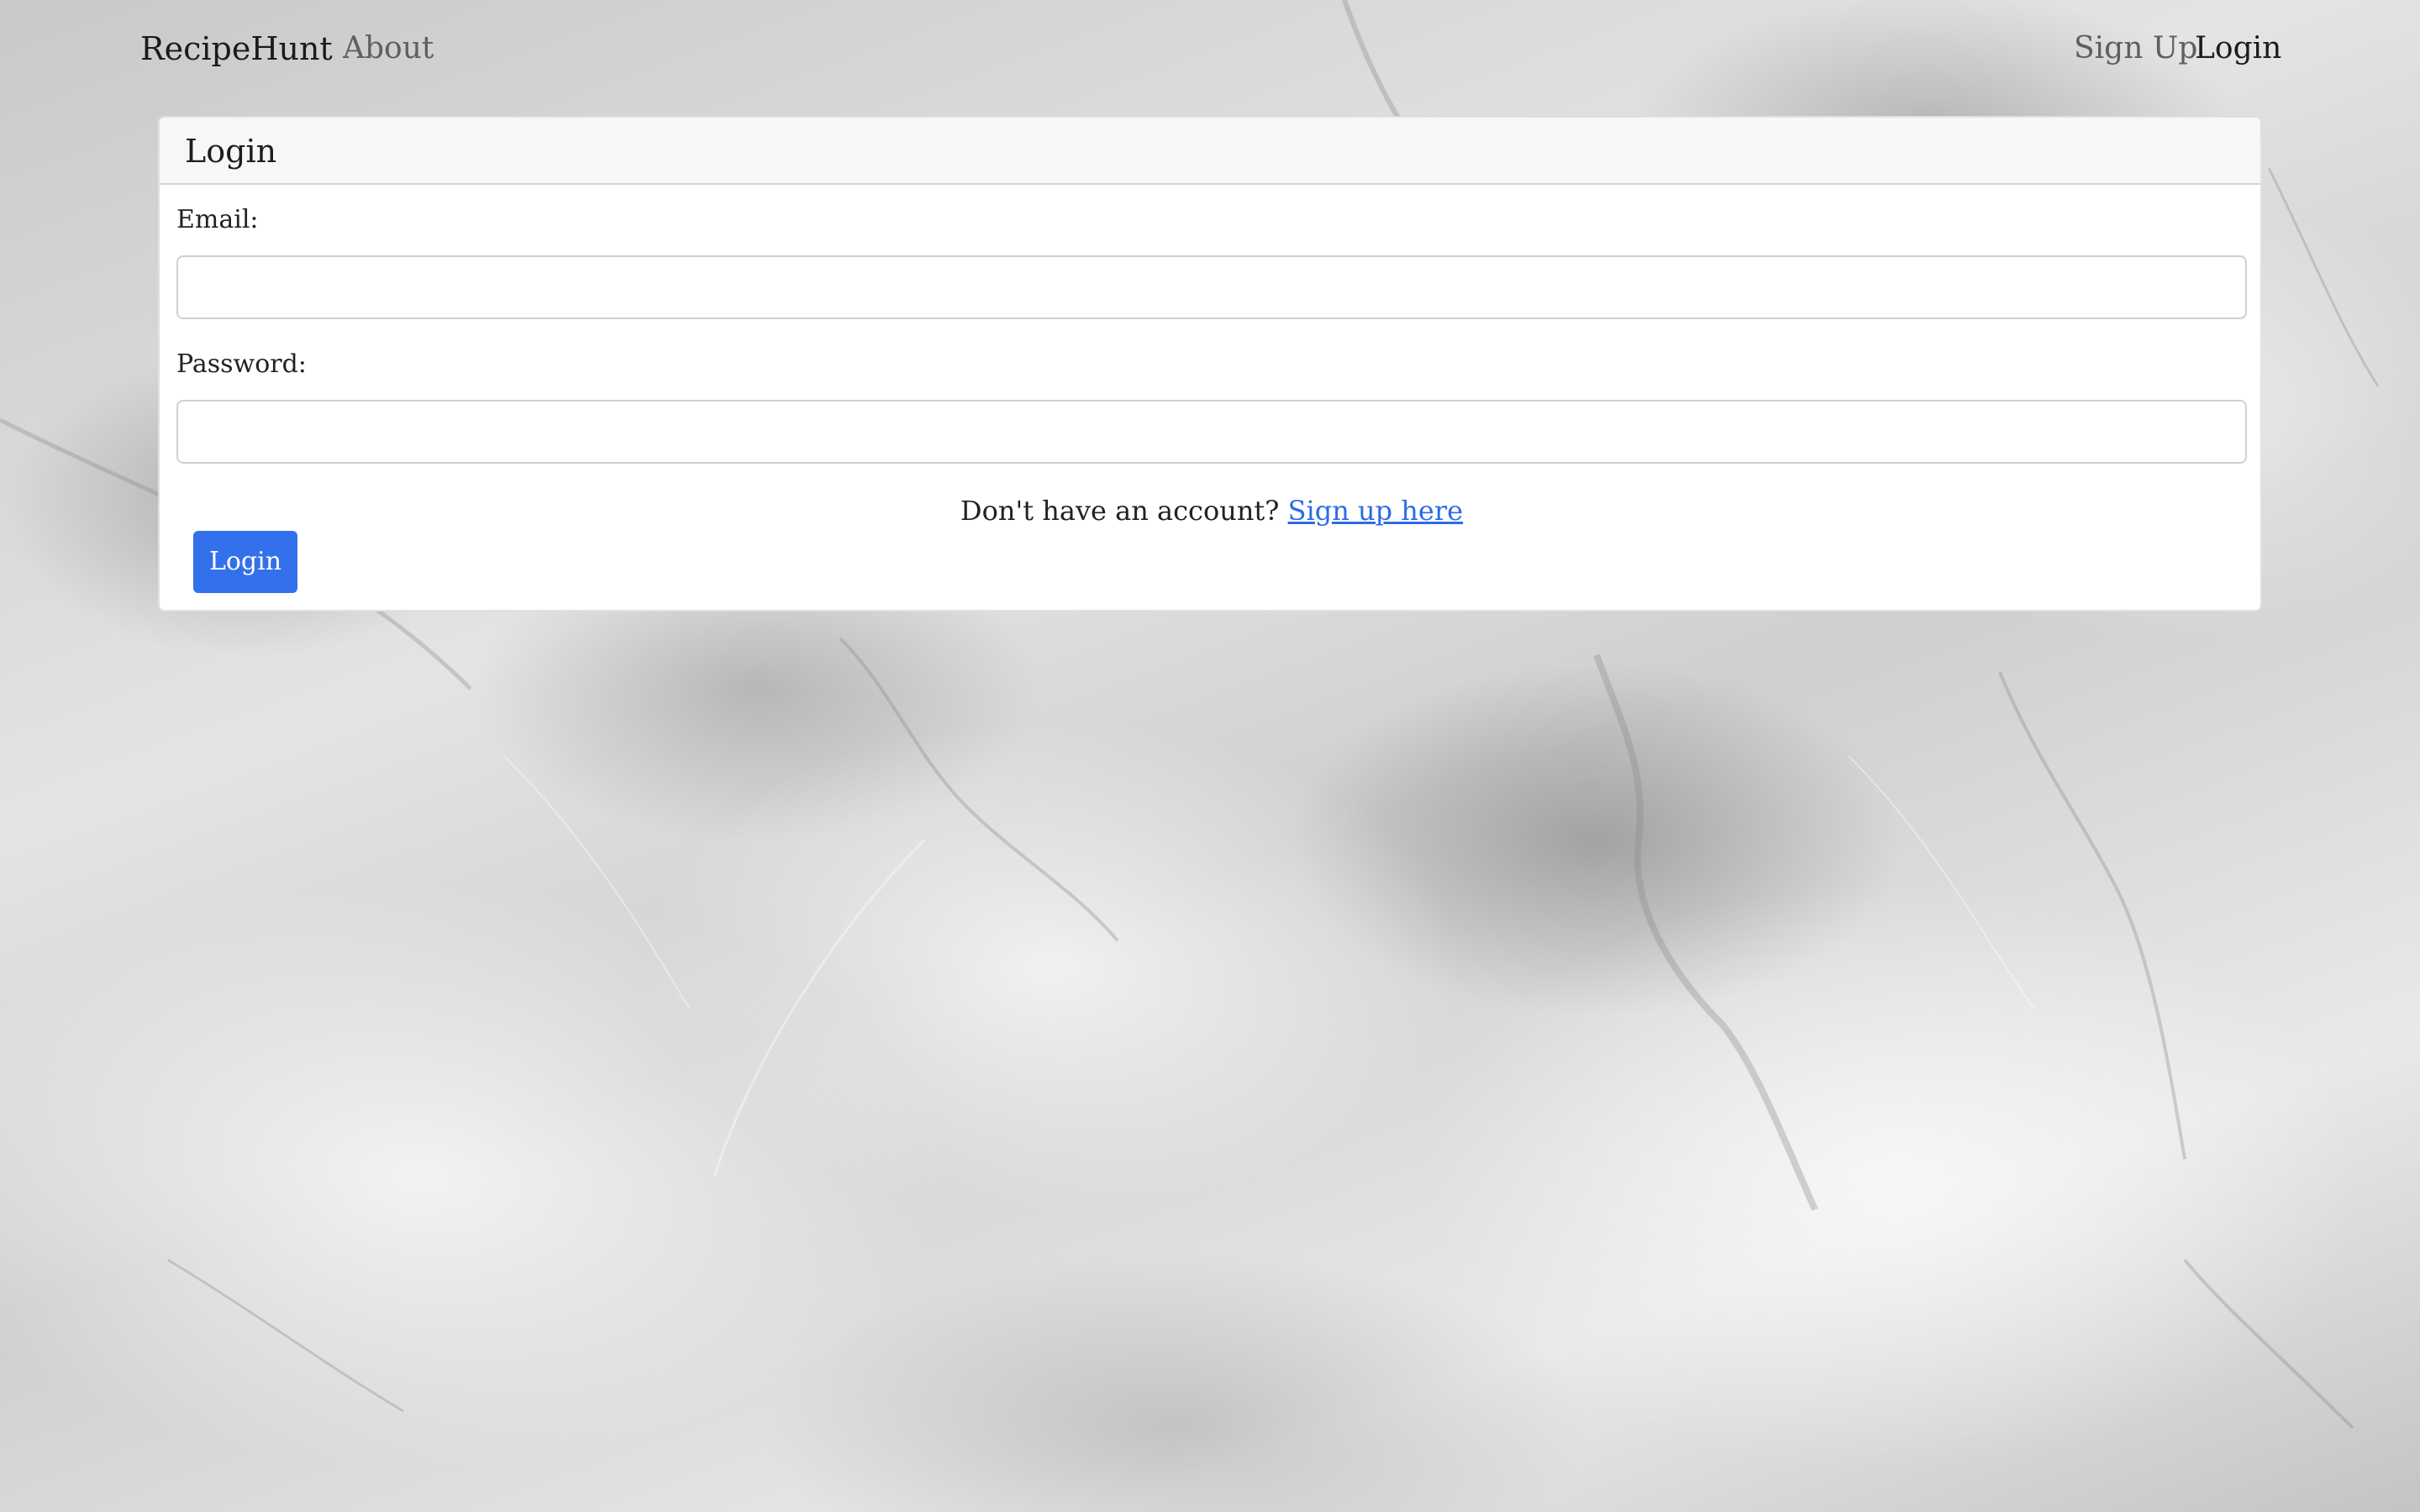  I want to click on nav-about-link: About, so click(389, 49).